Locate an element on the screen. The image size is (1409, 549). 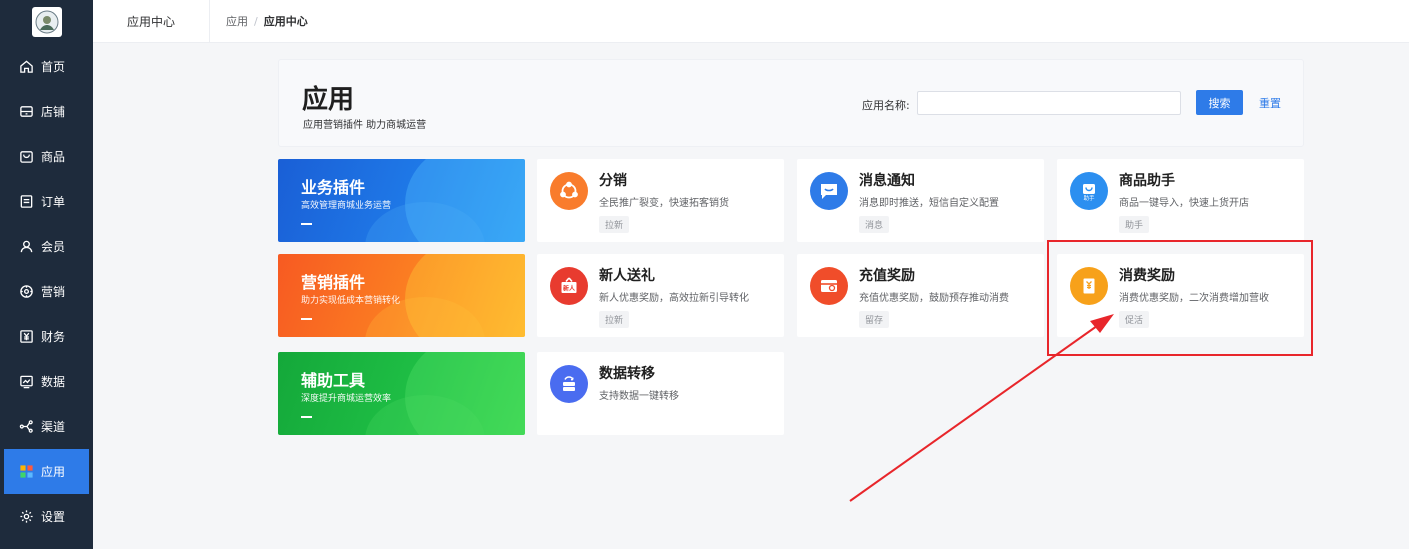
plugin-description: 充值优惠奖励，鼓励预存推动消费 is located at coordinates (934, 298).